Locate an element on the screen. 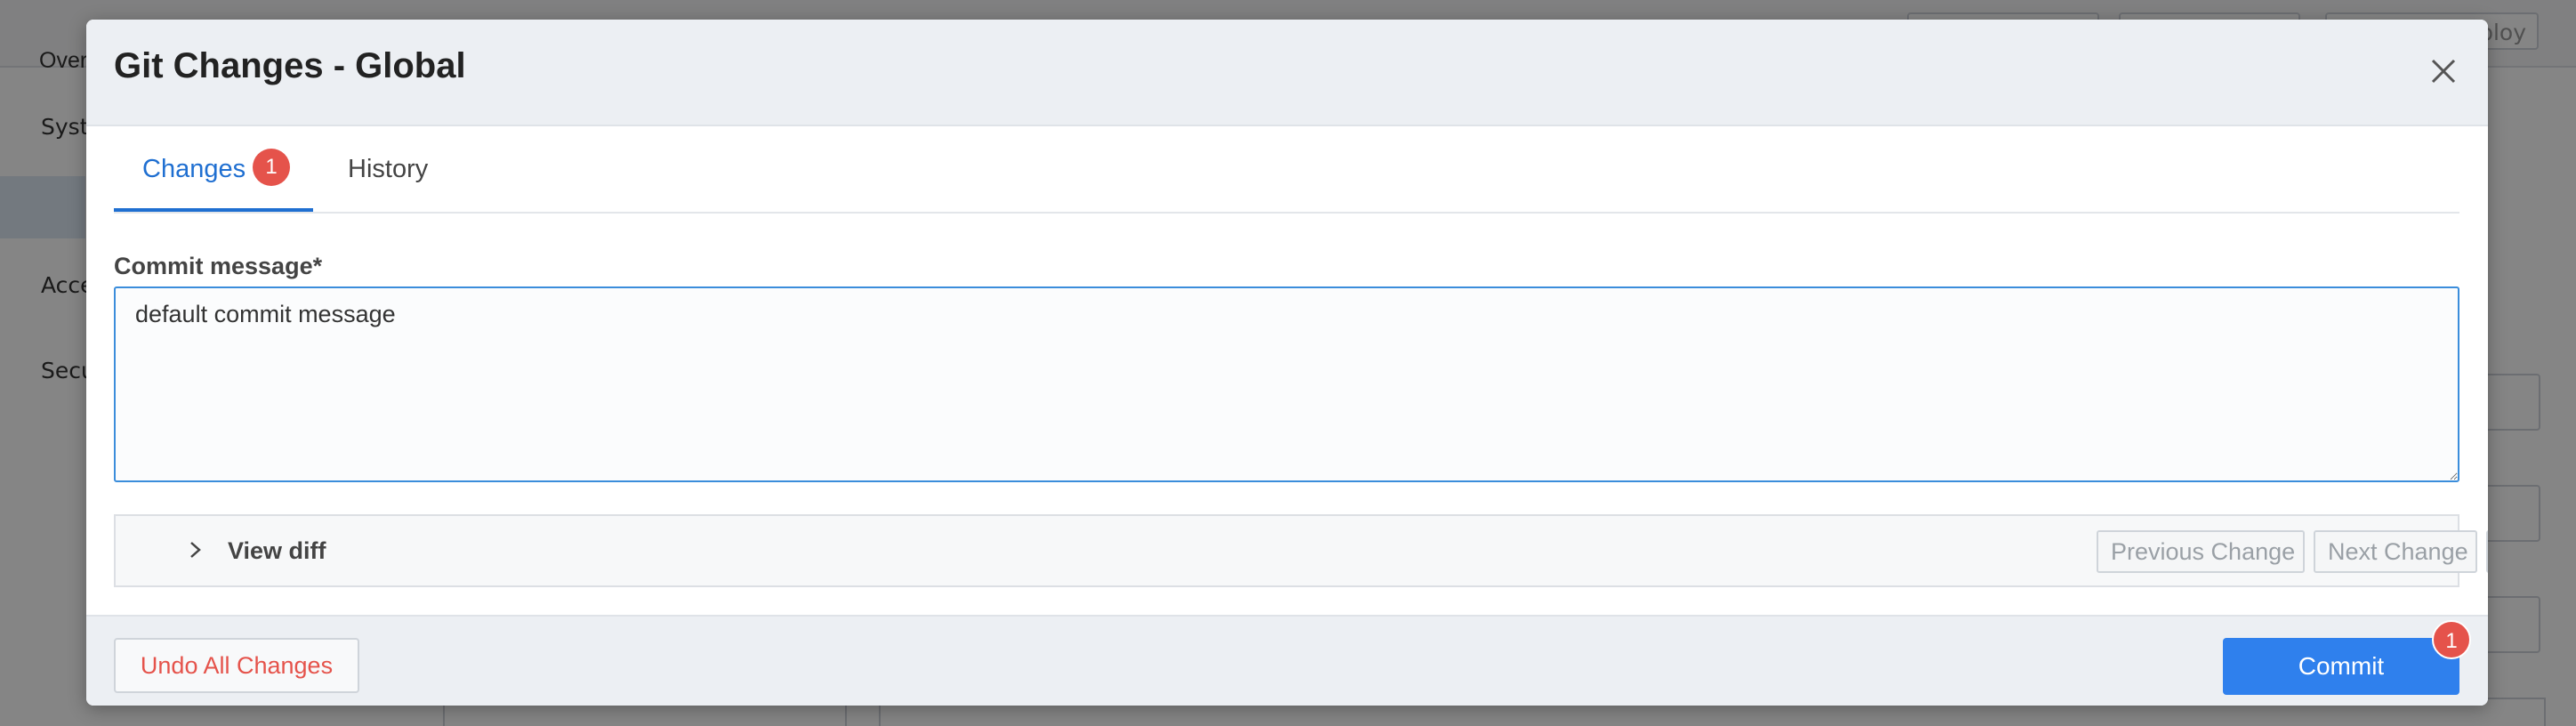  tab-changes: Changes 1 is located at coordinates (213, 169).